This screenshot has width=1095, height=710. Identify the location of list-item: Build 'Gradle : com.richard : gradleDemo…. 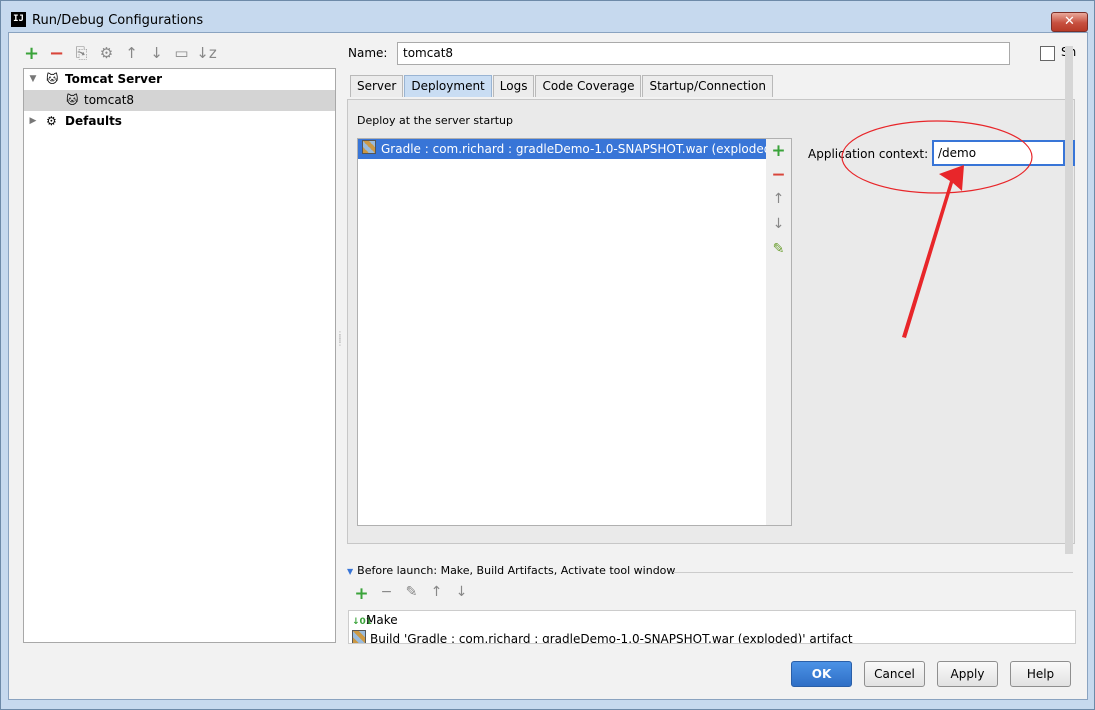
(602, 637).